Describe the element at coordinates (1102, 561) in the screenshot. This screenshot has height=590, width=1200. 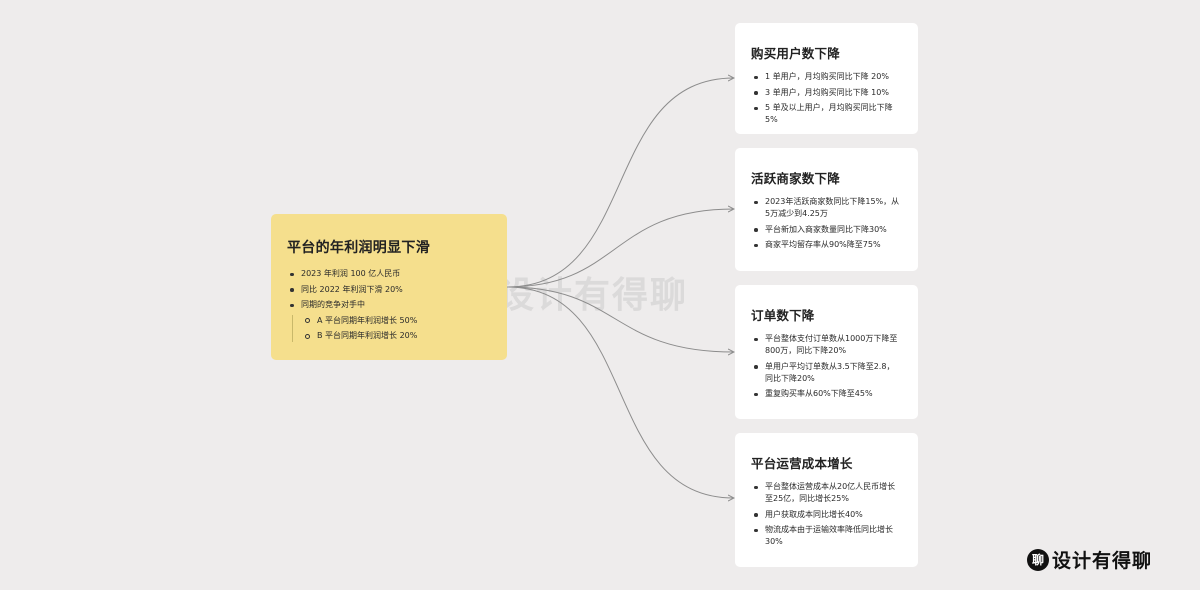
I see `corner-logo-text: 设计有得聊` at that location.